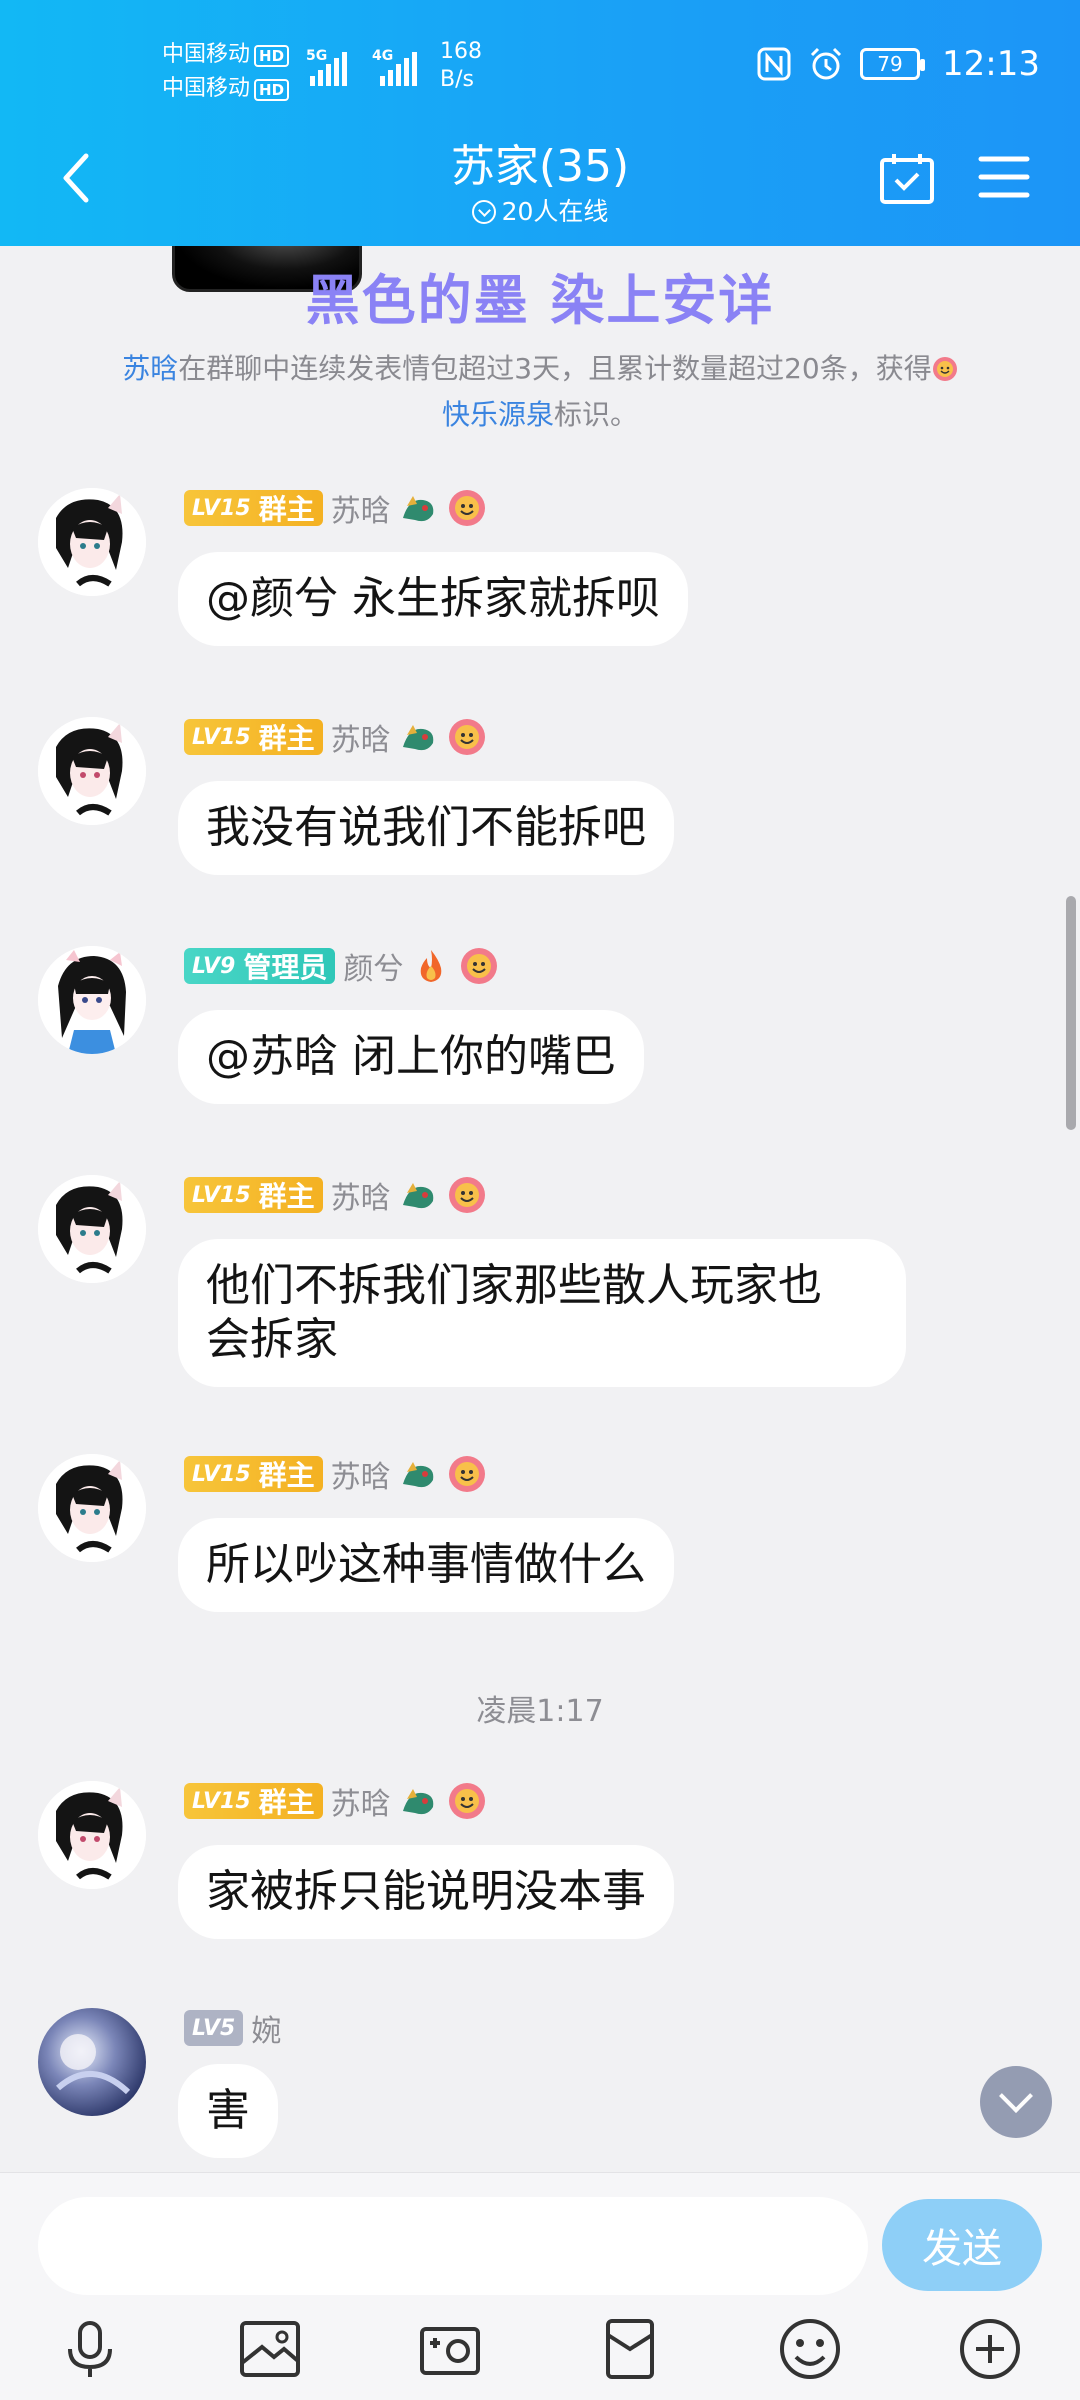  Describe the element at coordinates (226, 86) in the screenshot. I see `carrier-2: 中国移动 HD` at that location.